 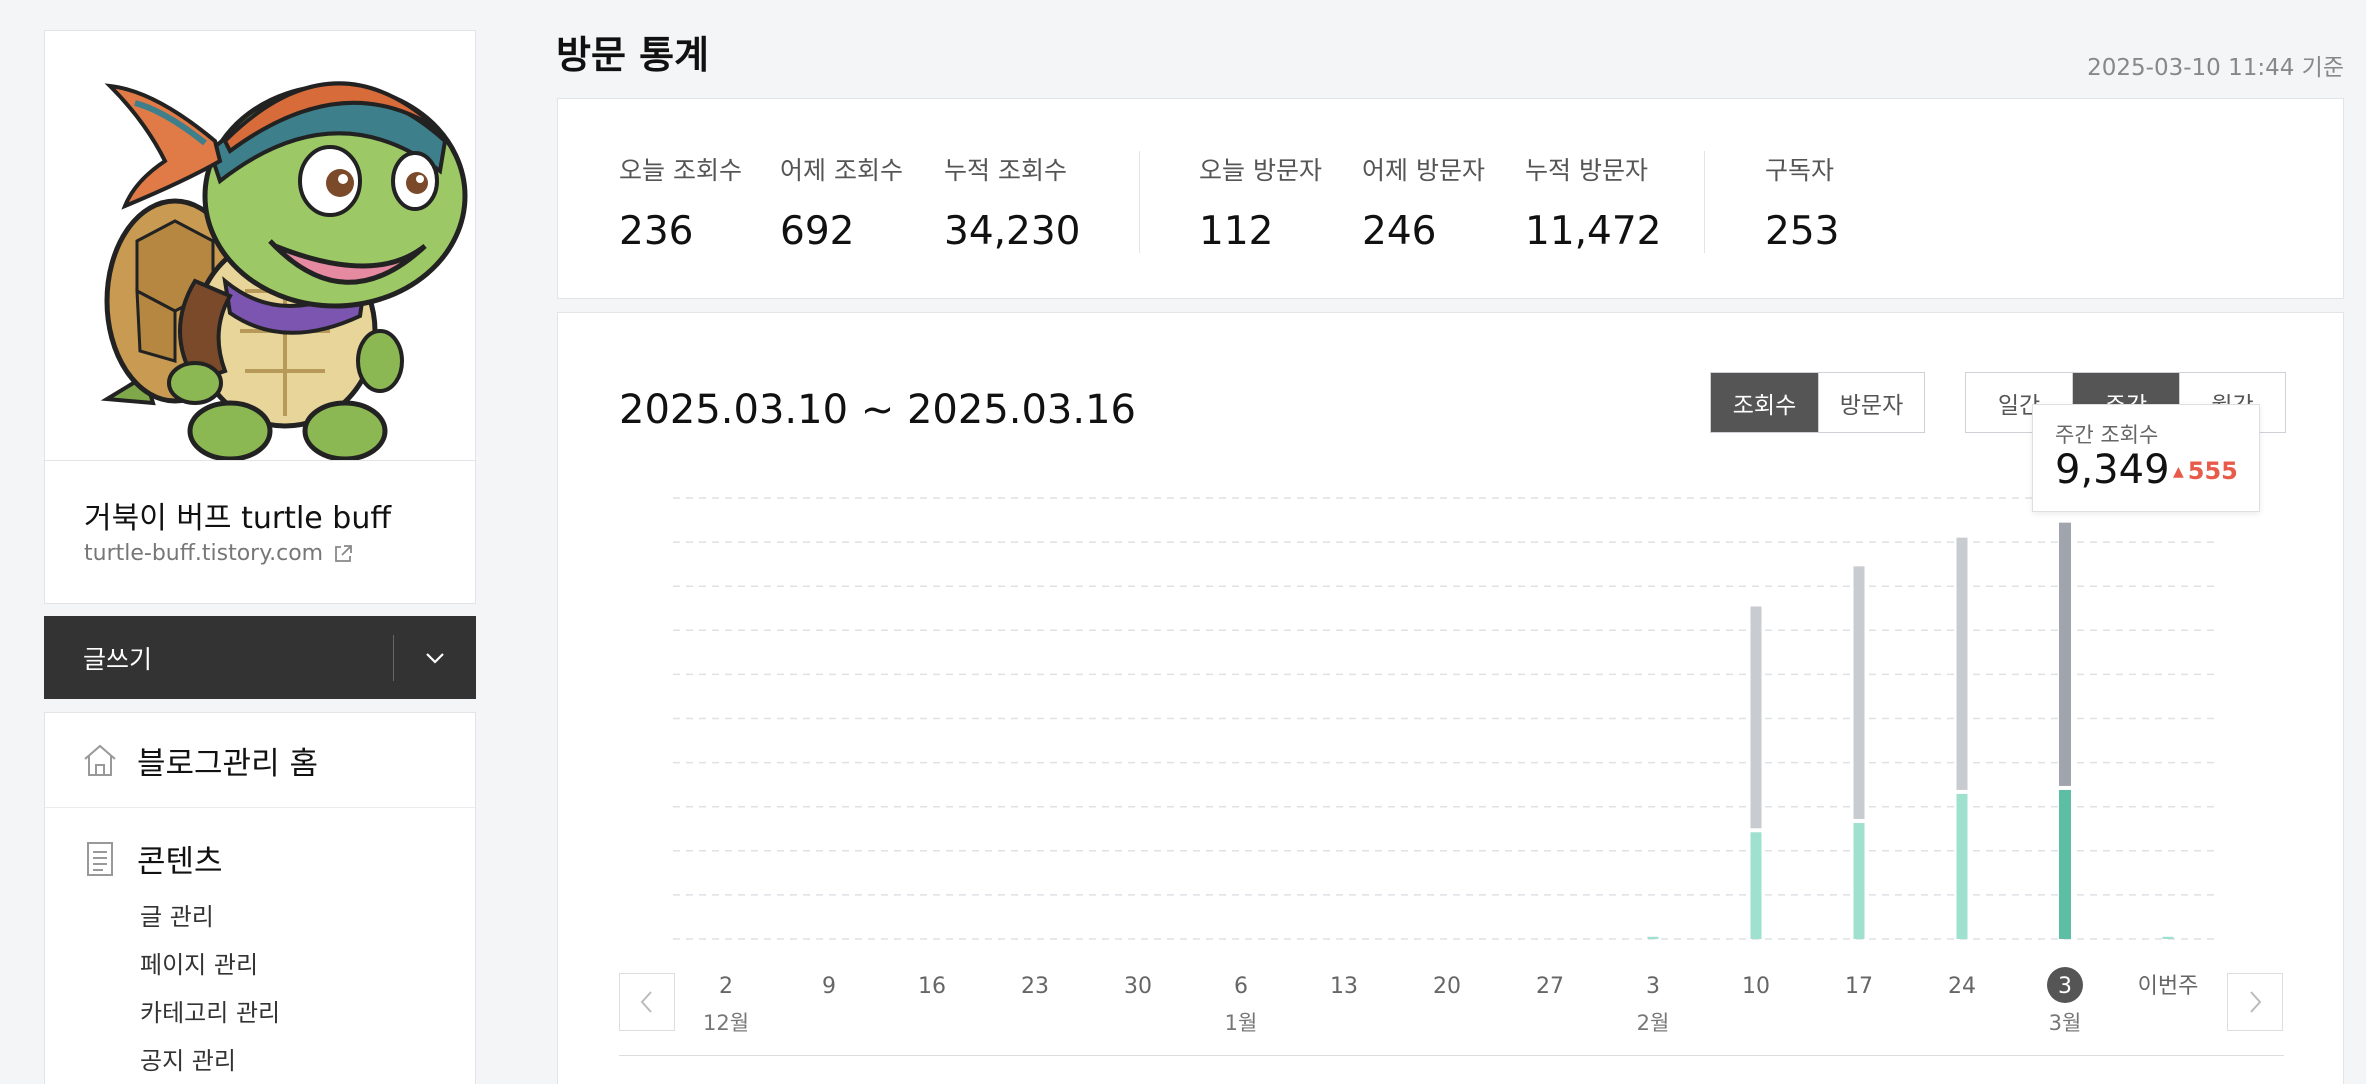 I want to click on sidebar-item-home-label: 블로그관리 홈, so click(x=227, y=763).